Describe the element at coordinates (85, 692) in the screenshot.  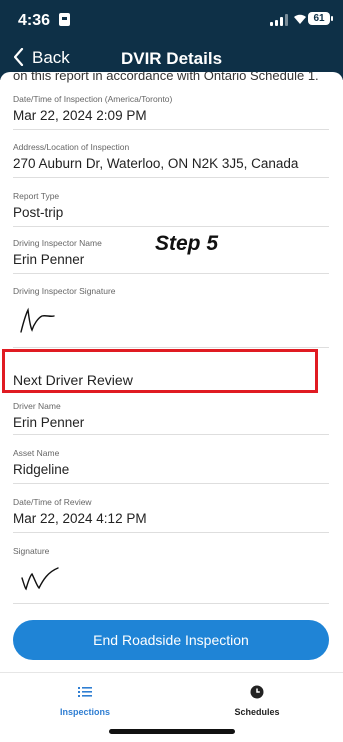
I see `list-icon` at that location.